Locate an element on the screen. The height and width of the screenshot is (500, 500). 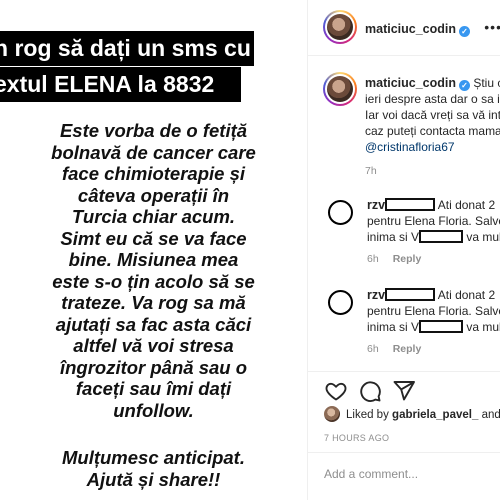
add-comment-input is located at coordinates (409, 474).